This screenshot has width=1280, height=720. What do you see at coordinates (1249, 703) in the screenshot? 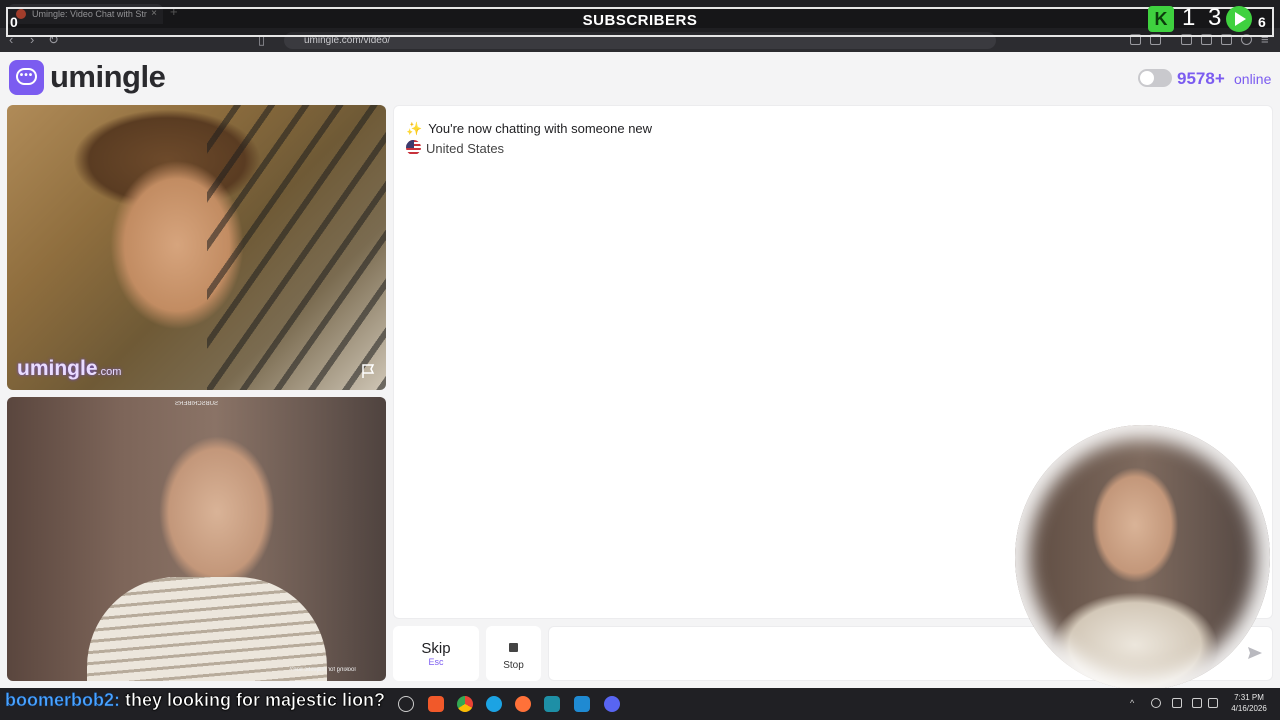
I see `tray-clock: 7:31 PM 4/16/2026` at bounding box center [1249, 703].